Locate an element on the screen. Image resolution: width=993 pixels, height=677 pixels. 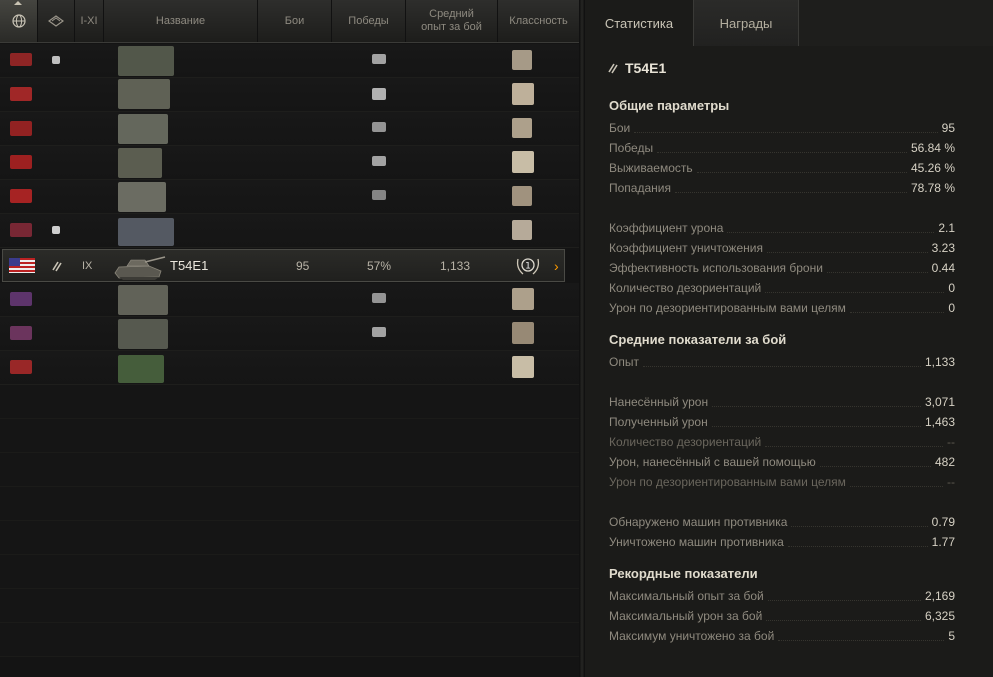
name-header-label: Название is located at coordinates (180, 20).